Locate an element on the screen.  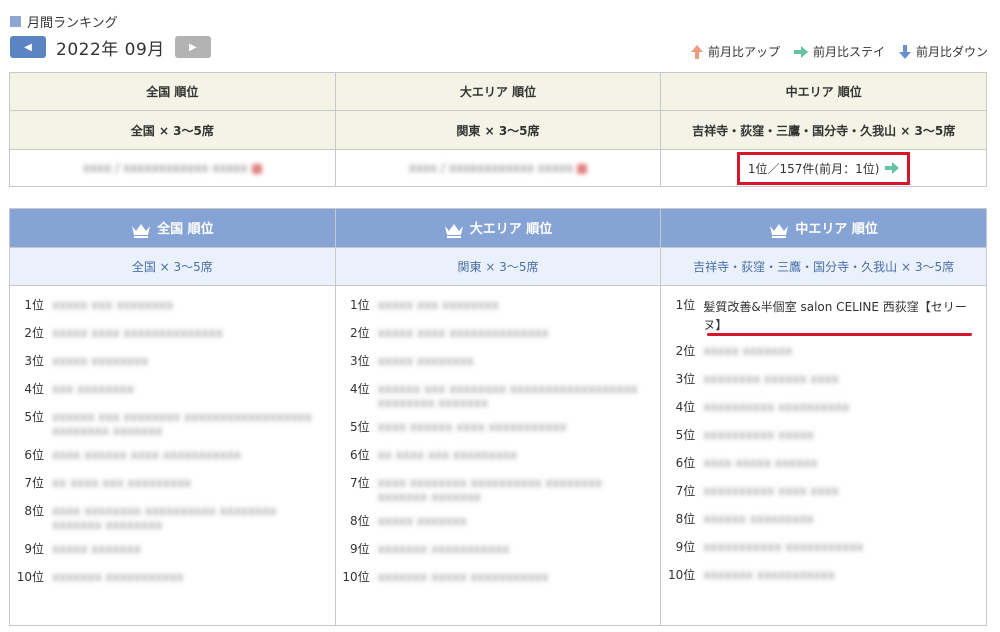
ranking-list-item: 9位 xxxxxxx xxxxxxxxxxx is located at coordinates (498, 549).